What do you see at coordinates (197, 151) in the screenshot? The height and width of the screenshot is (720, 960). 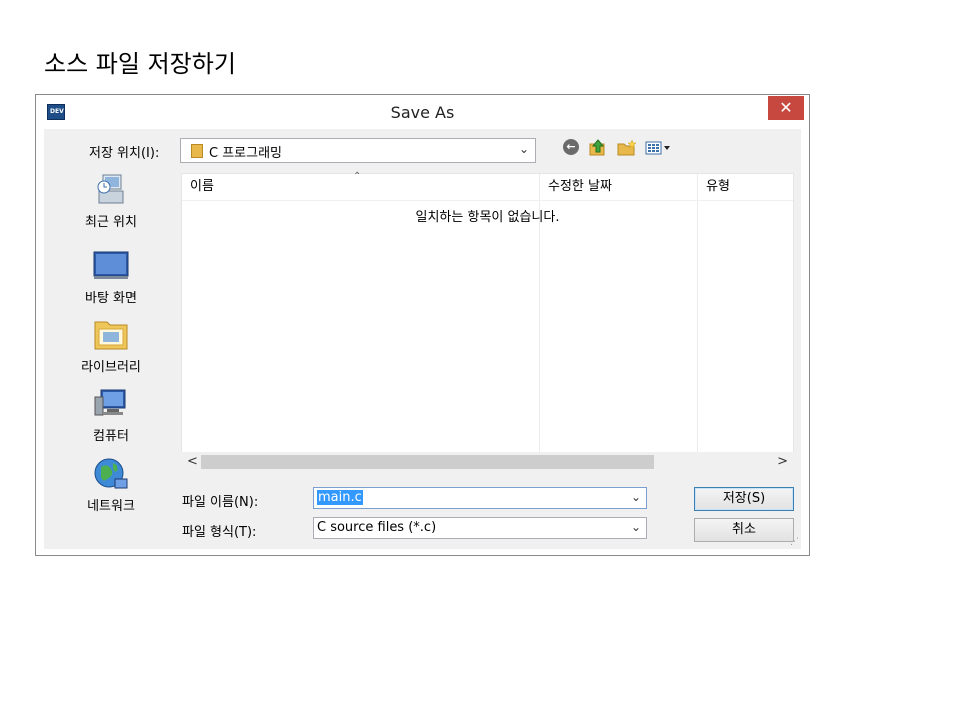 I see `folder-icon` at bounding box center [197, 151].